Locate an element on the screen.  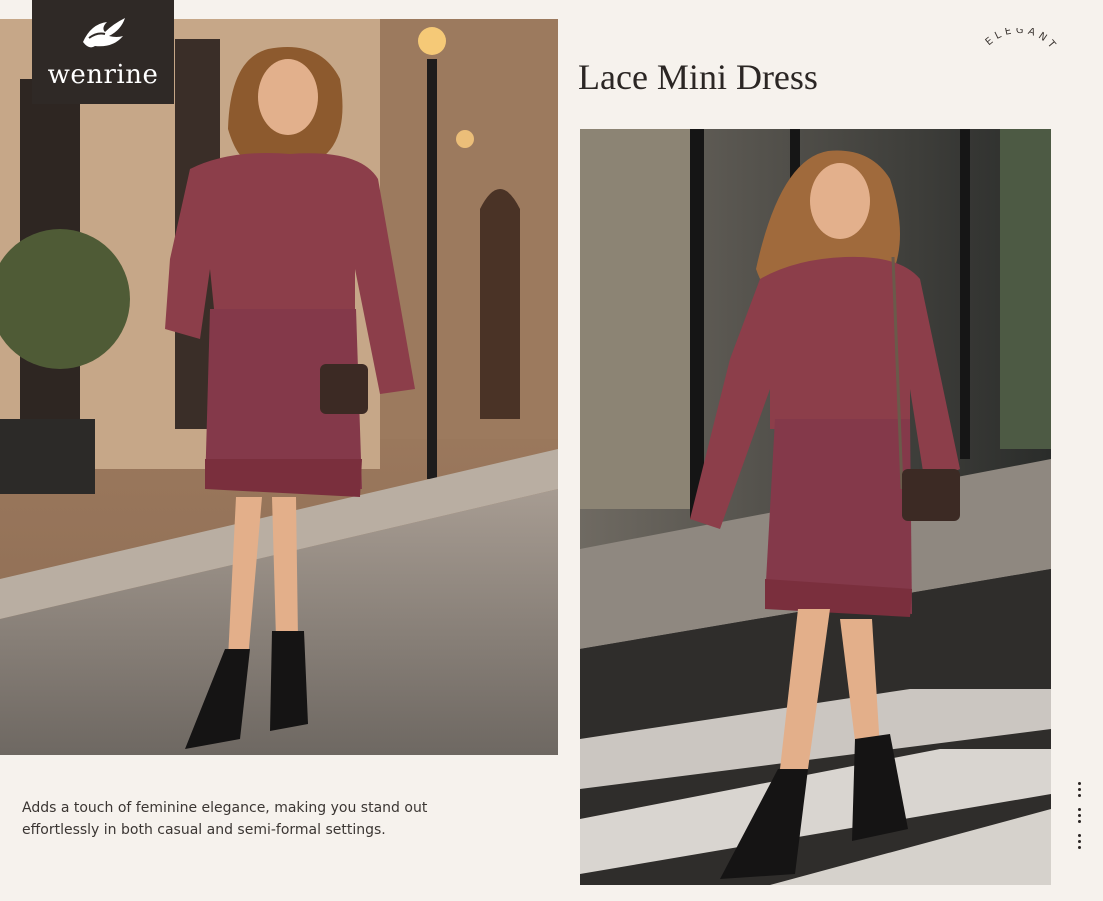
elegant-arc-text: ELEGANT is located at coordinates (1021, 40).